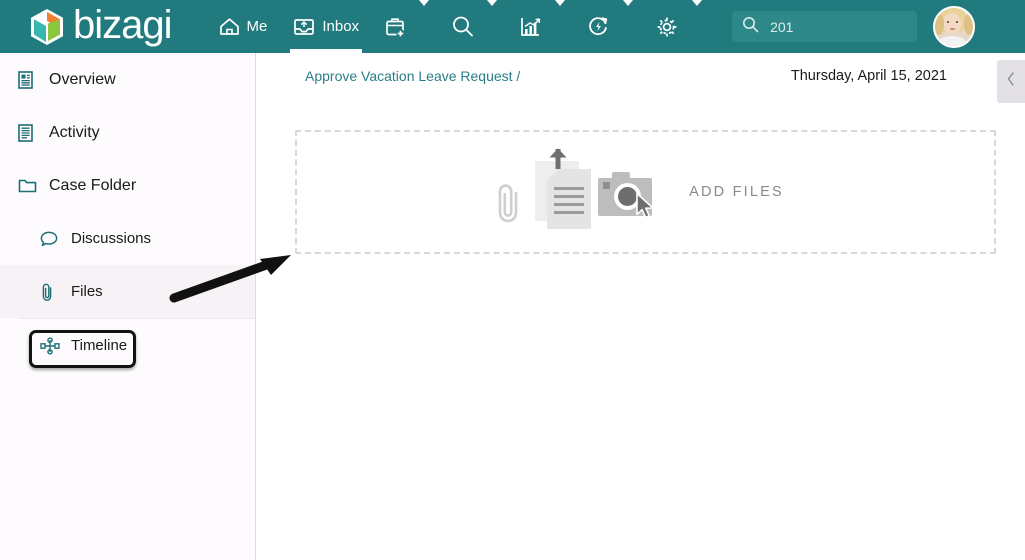  What do you see at coordinates (229, 26) in the screenshot?
I see `home-icon` at bounding box center [229, 26].